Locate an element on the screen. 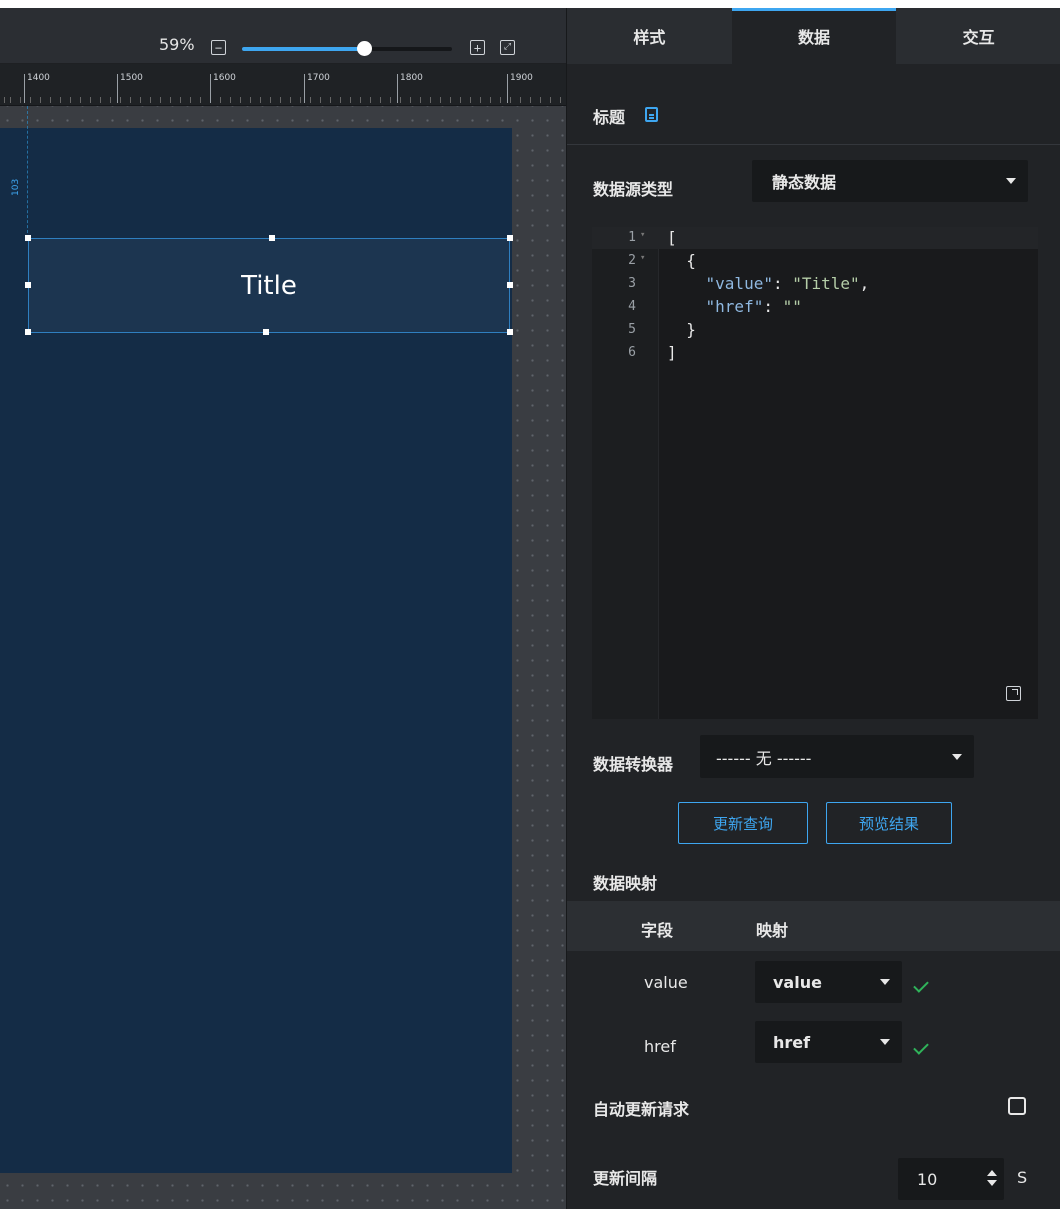  section-title: 标题 is located at coordinates (609, 117).